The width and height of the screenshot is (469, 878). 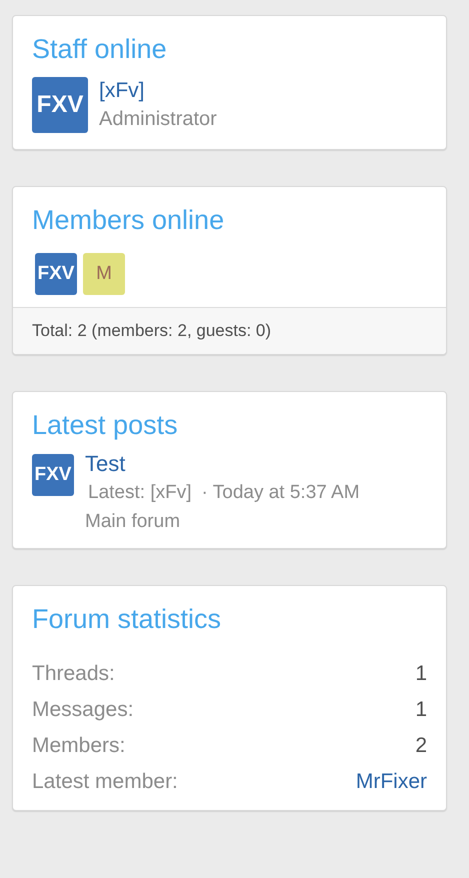 What do you see at coordinates (105, 782) in the screenshot?
I see `stat-label: Latest member:` at bounding box center [105, 782].